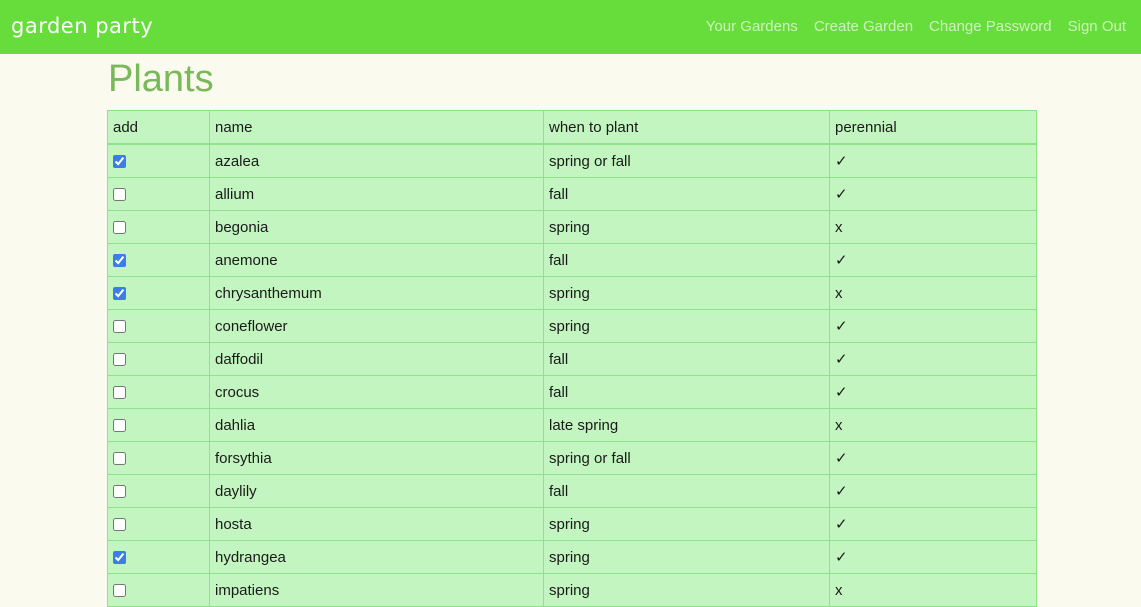 The height and width of the screenshot is (607, 1141). What do you see at coordinates (376, 491) in the screenshot?
I see `plant-name: daylily` at bounding box center [376, 491].